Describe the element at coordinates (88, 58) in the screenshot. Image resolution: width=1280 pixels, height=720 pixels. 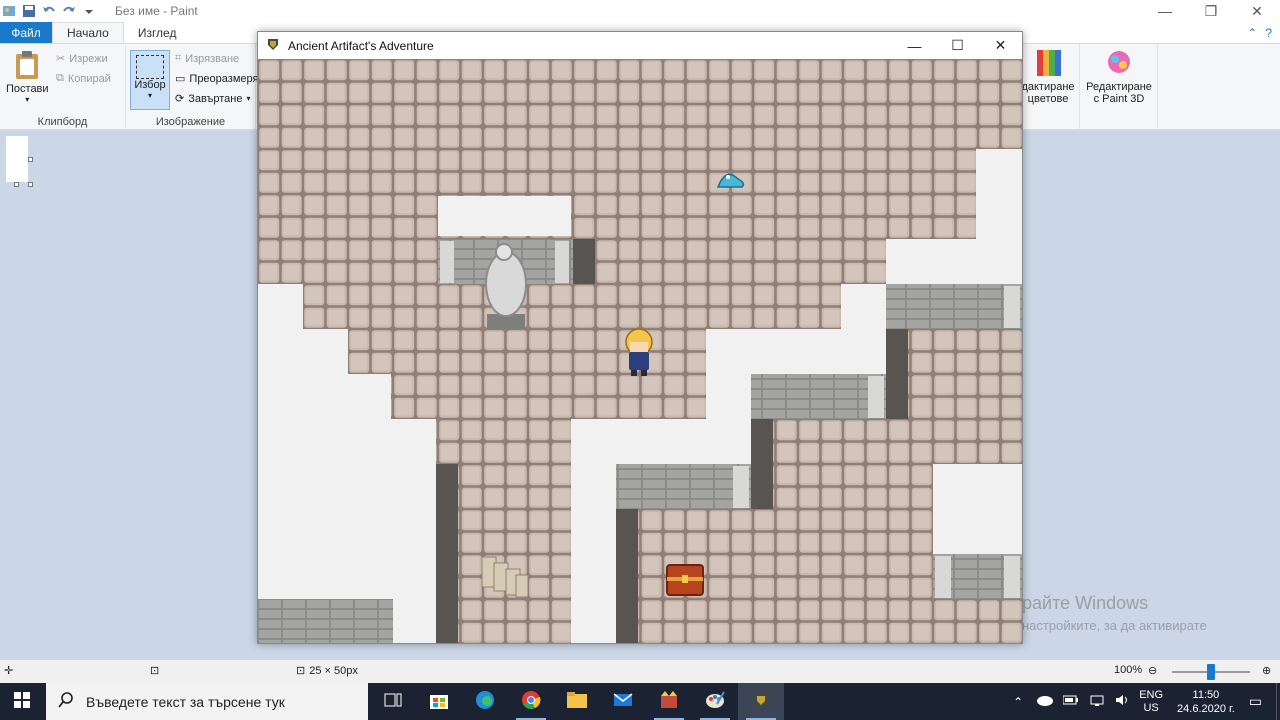
I see `cut-label: Изрежи` at that location.